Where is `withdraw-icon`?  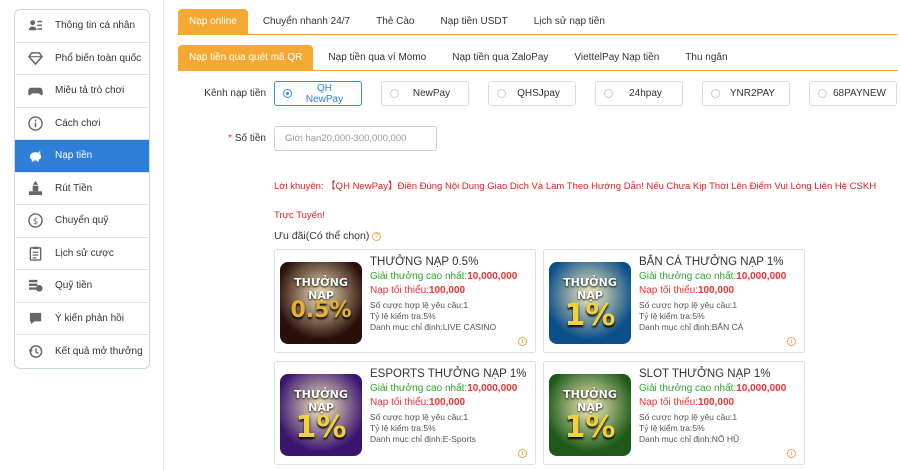
withdraw-icon is located at coordinates (35, 188).